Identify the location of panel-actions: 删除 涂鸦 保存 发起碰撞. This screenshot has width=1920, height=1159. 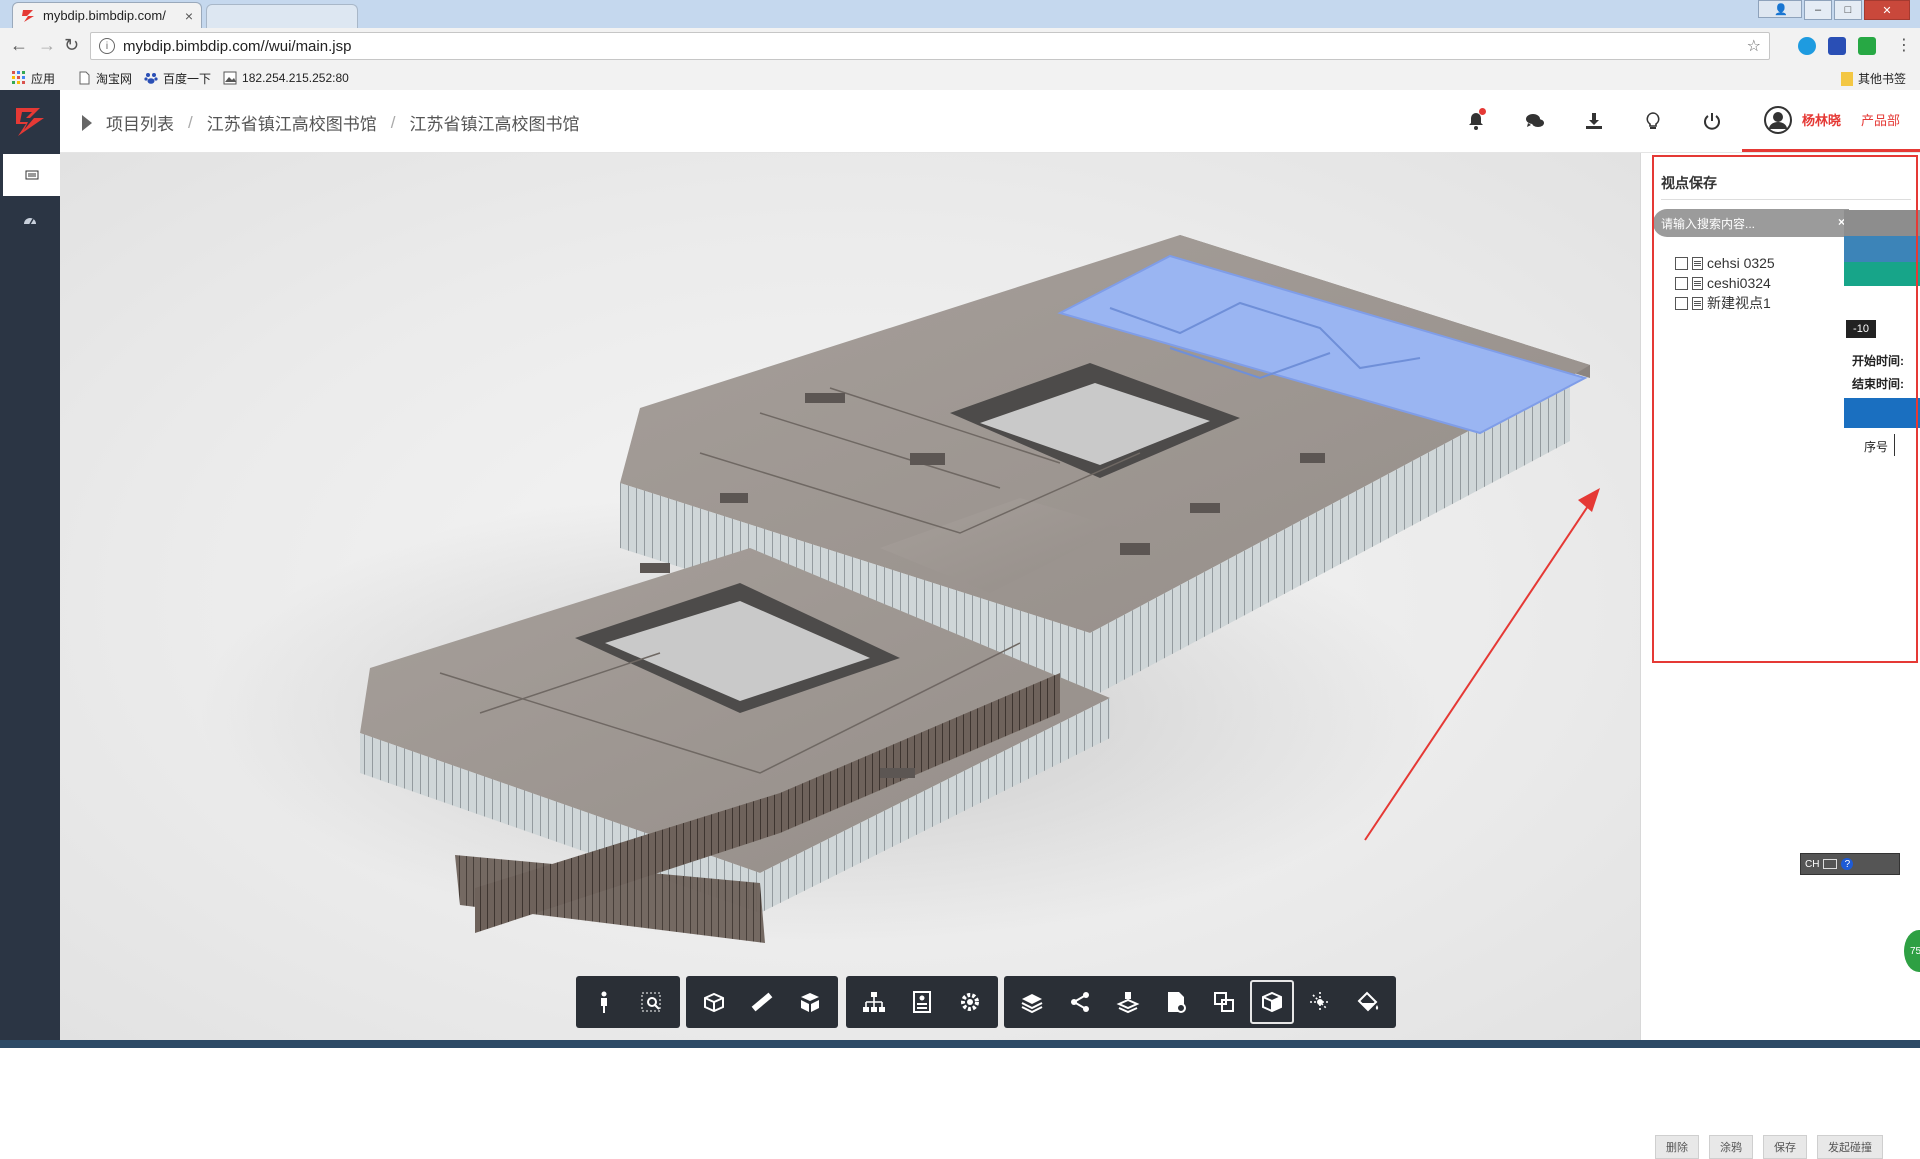
(1769, 1147).